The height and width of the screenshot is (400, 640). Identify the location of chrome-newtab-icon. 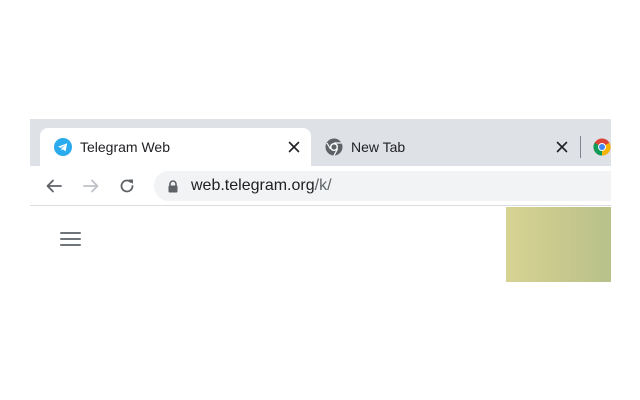
(334, 149).